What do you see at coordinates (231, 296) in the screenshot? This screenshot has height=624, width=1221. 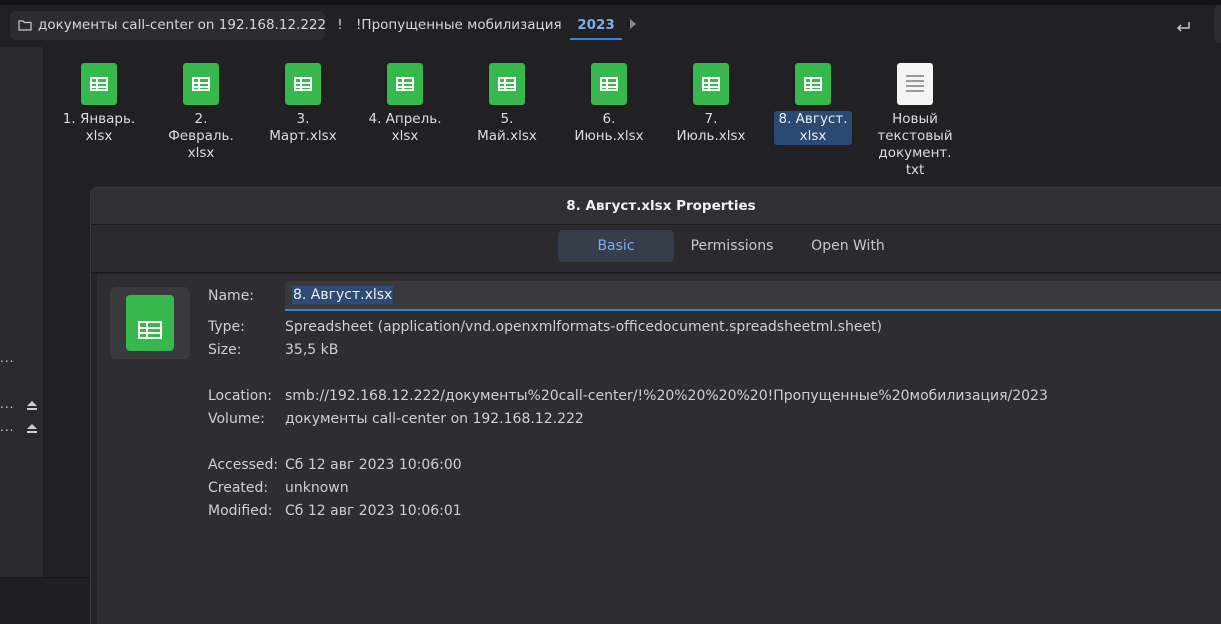 I see `name-label: Name:` at bounding box center [231, 296].